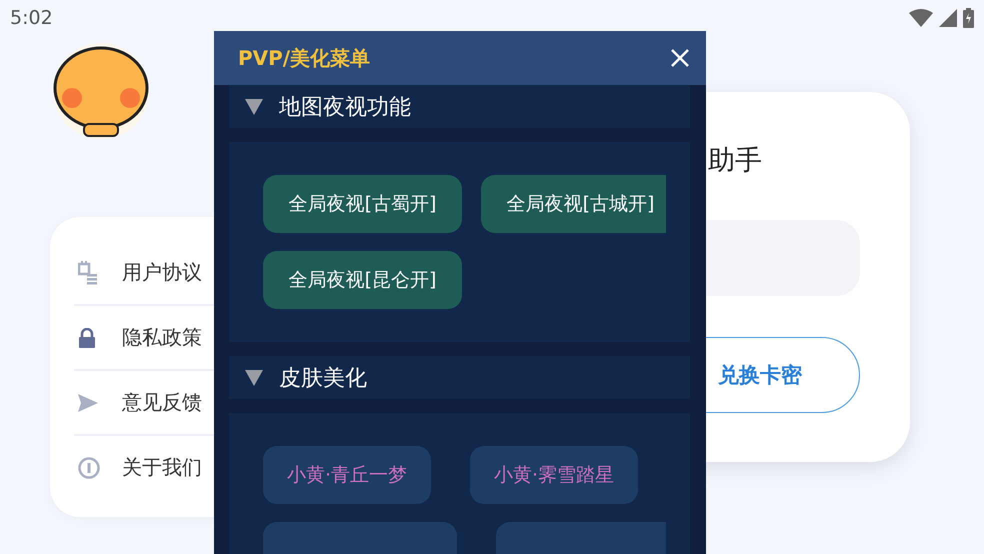 Image resolution: width=984 pixels, height=554 pixels. Describe the element at coordinates (162, 272) in the screenshot. I see `menu-item: 用户协议` at that location.